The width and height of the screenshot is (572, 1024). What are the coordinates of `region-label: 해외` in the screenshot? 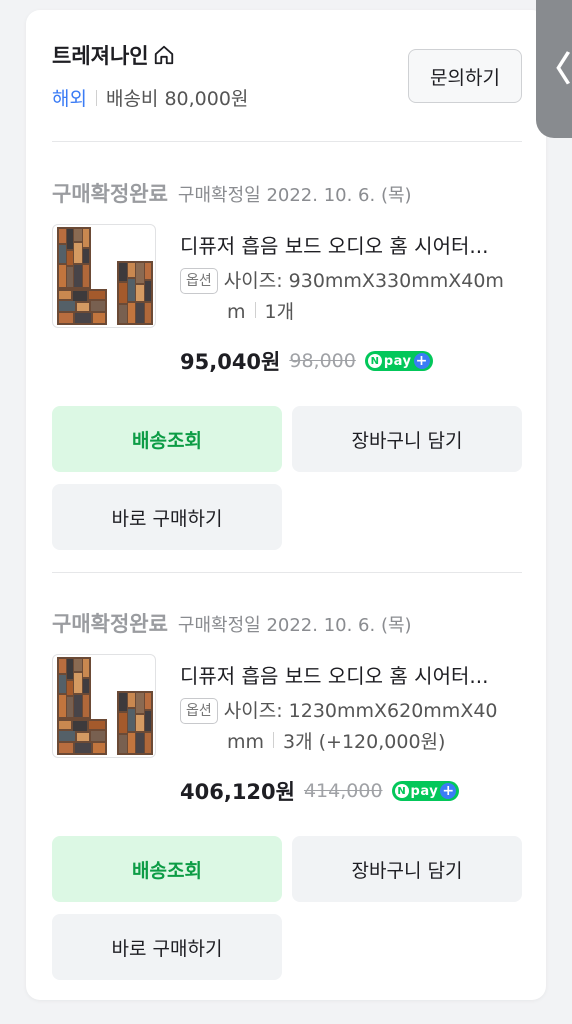 It's located at (69, 99).